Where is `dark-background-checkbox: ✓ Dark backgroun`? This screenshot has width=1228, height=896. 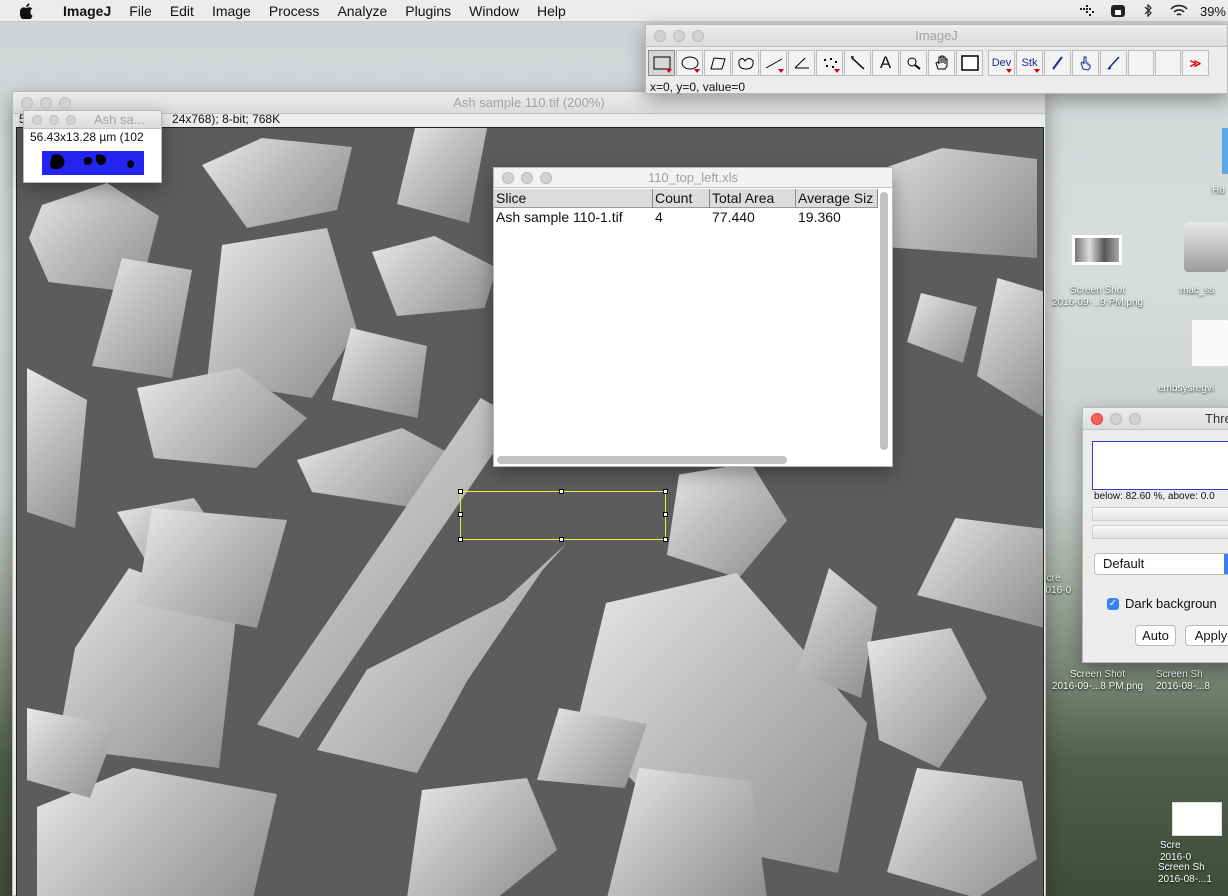
dark-background-checkbox: ✓ Dark backgroun is located at coordinates (1162, 603).